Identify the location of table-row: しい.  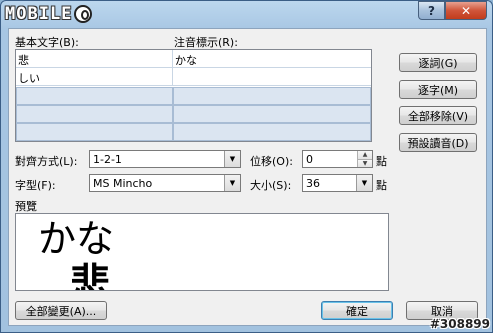
(193, 77).